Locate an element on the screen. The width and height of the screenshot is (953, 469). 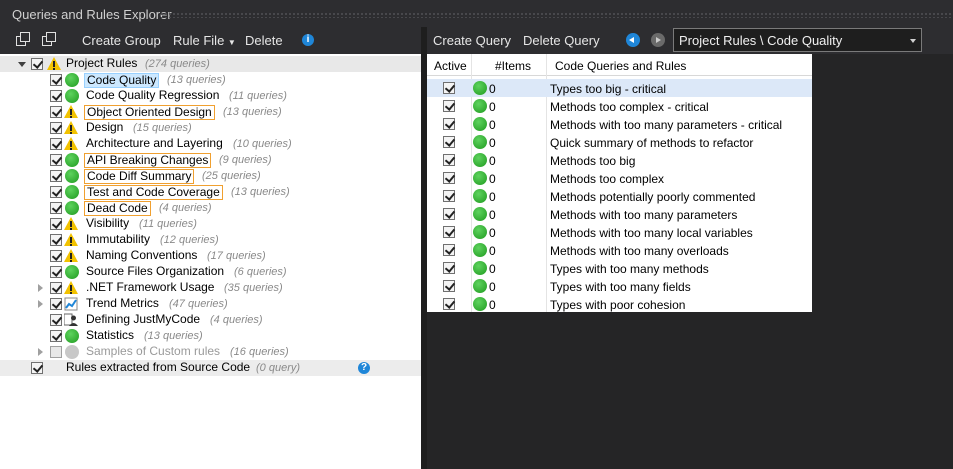
rule-file-button: Rule File ▼ is located at coordinates (204, 40).